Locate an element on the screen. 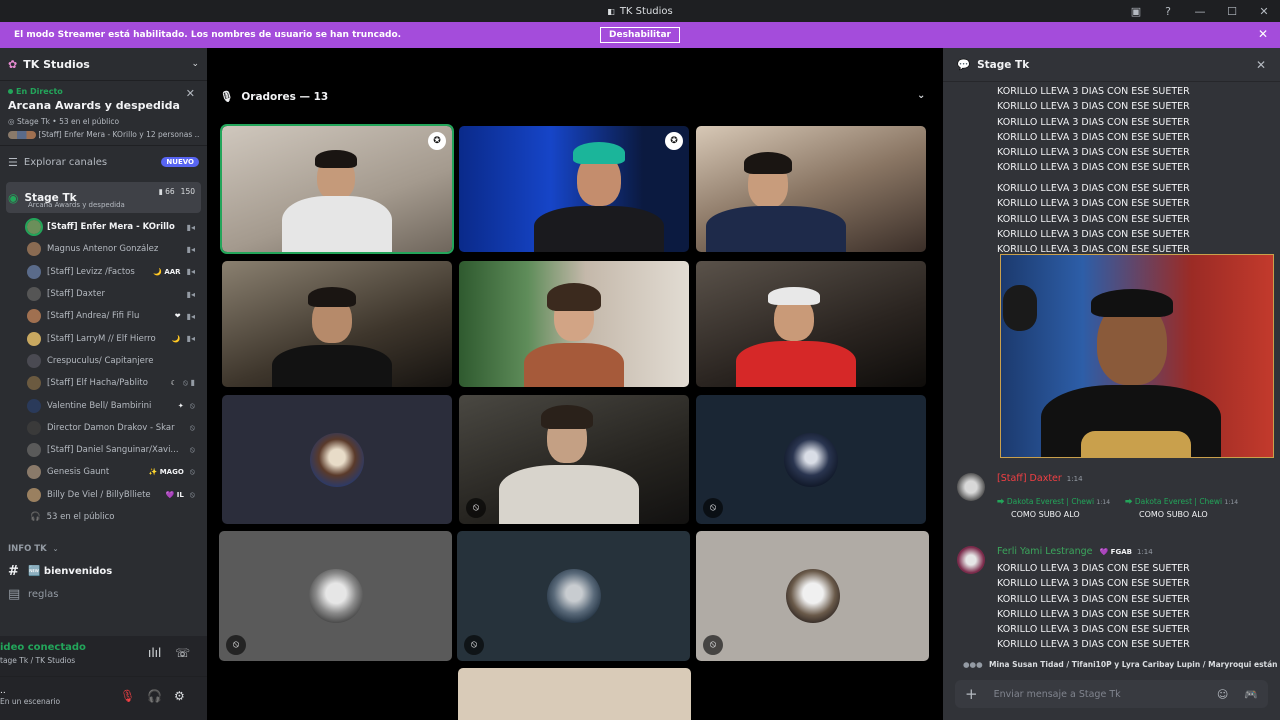  help-icon: ? is located at coordinates (1168, 11).